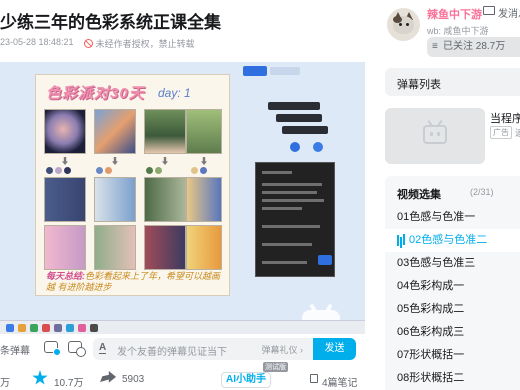 The height and width of the screenshot is (390, 520). What do you see at coordinates (473, 47) in the screenshot?
I see `followed-button: 已关注 28.7万` at bounding box center [473, 47].